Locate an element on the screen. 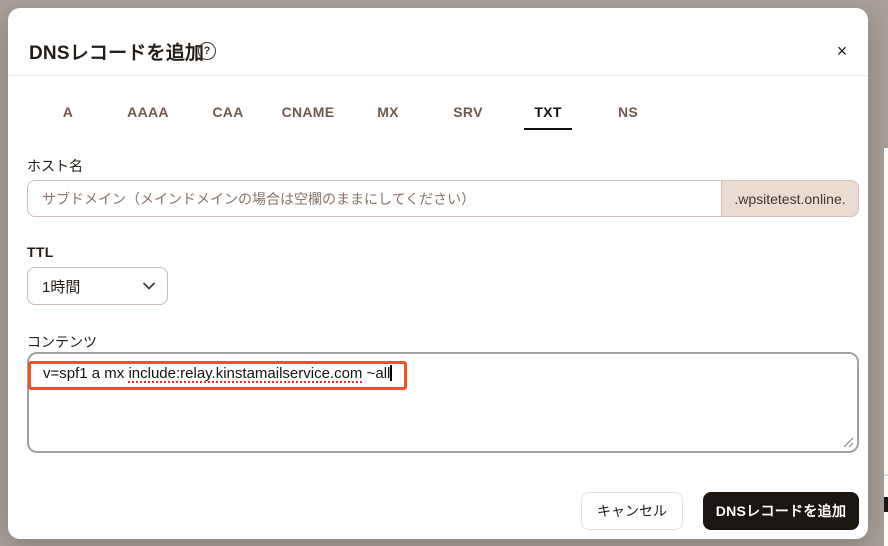 The height and width of the screenshot is (546, 888). chevron-down-icon is located at coordinates (149, 286).